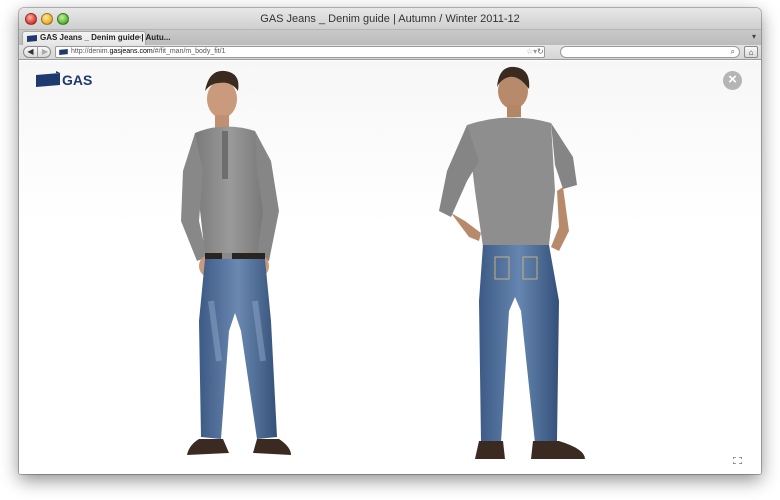  Describe the element at coordinates (139, 37) in the screenshot. I see `close-icon: ×` at that location.